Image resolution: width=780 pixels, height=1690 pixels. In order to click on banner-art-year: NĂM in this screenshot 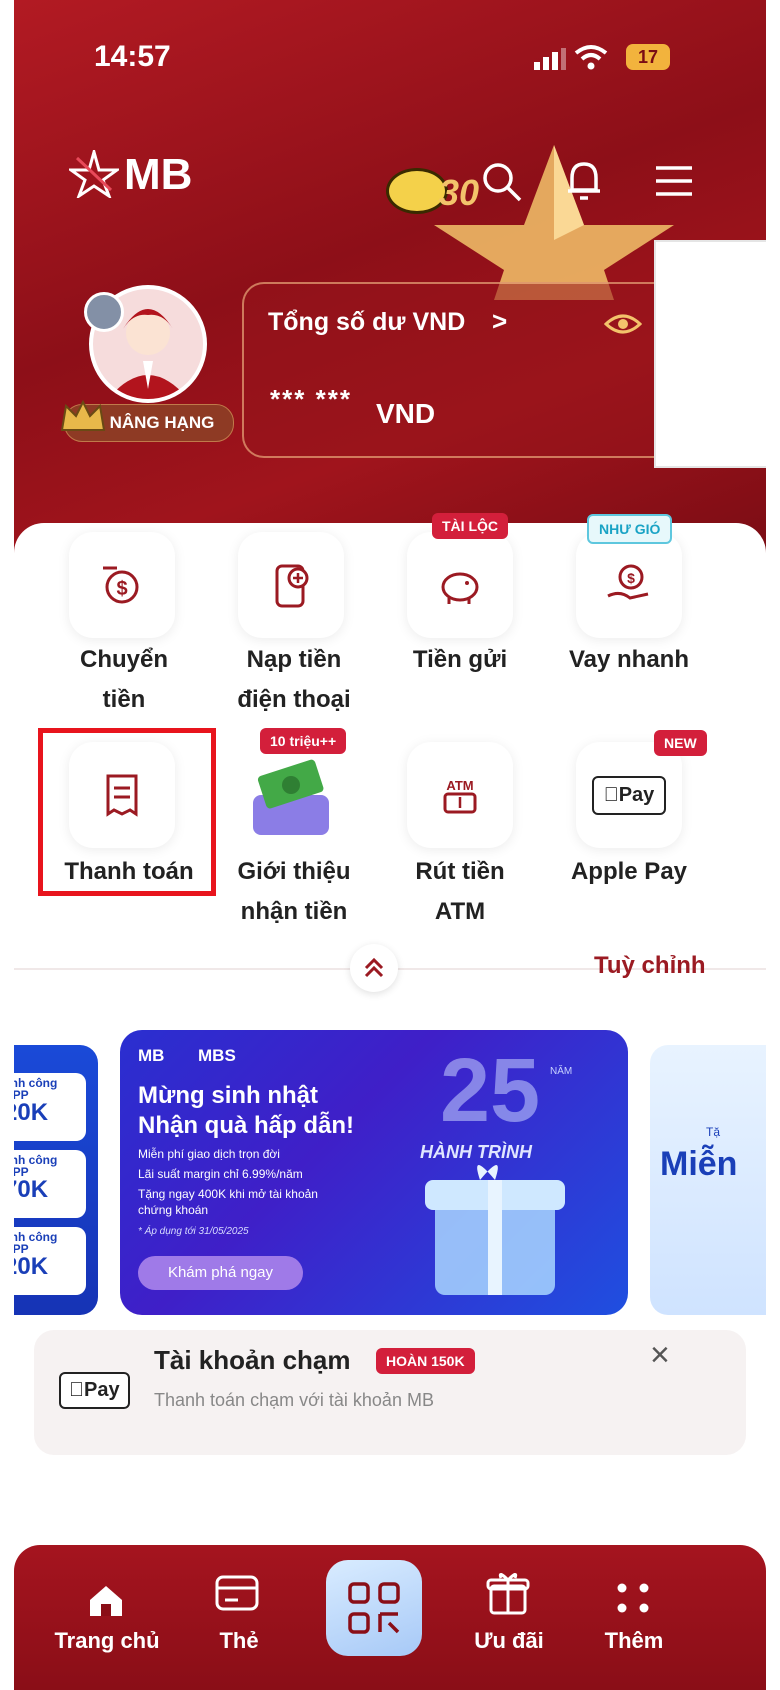, I will do `click(561, 1071)`.